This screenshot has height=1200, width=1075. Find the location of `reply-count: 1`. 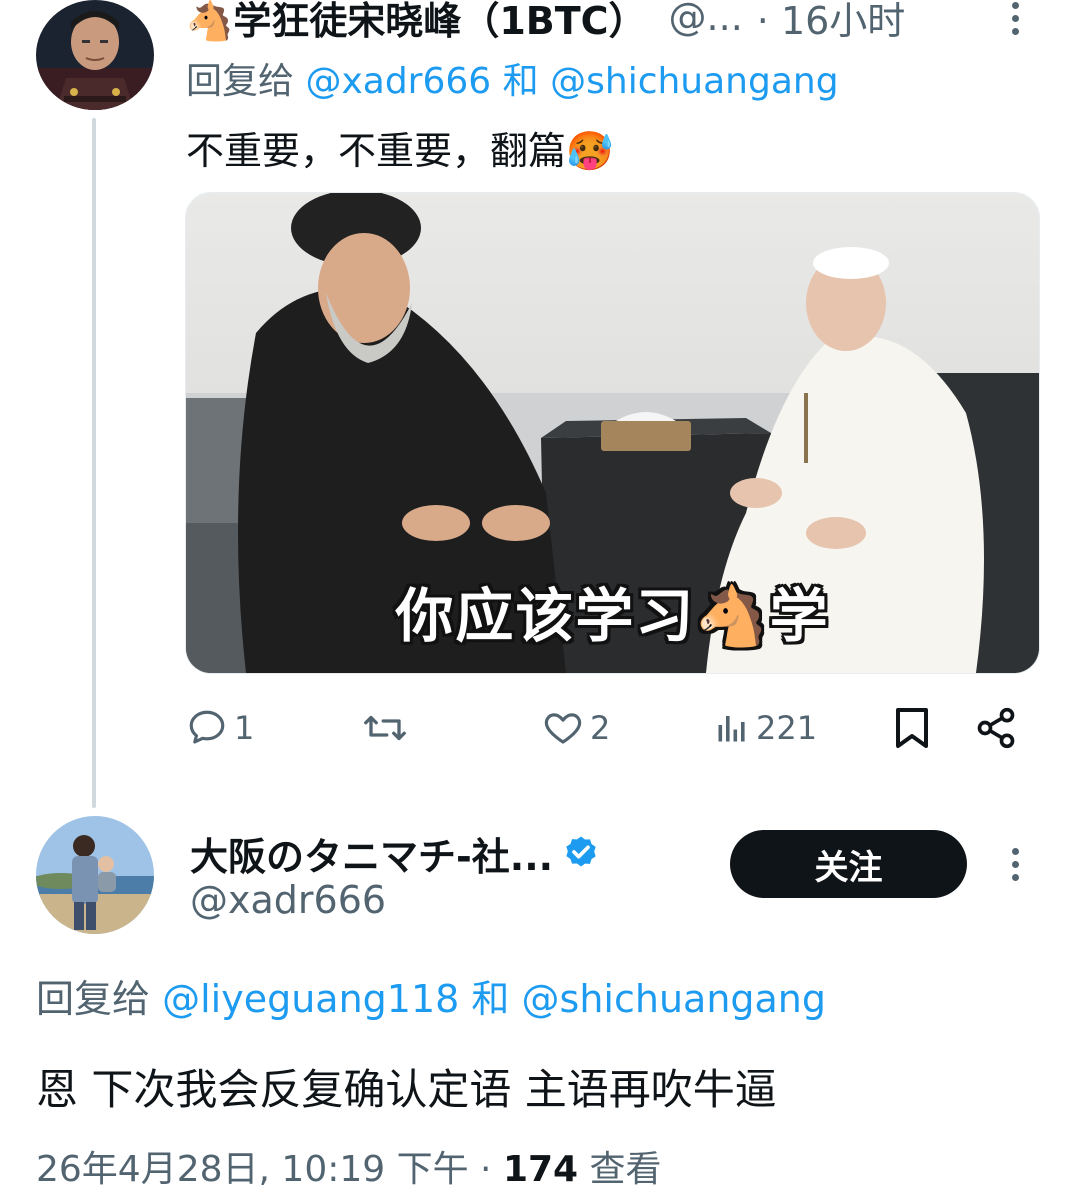

reply-count: 1 is located at coordinates (244, 728).